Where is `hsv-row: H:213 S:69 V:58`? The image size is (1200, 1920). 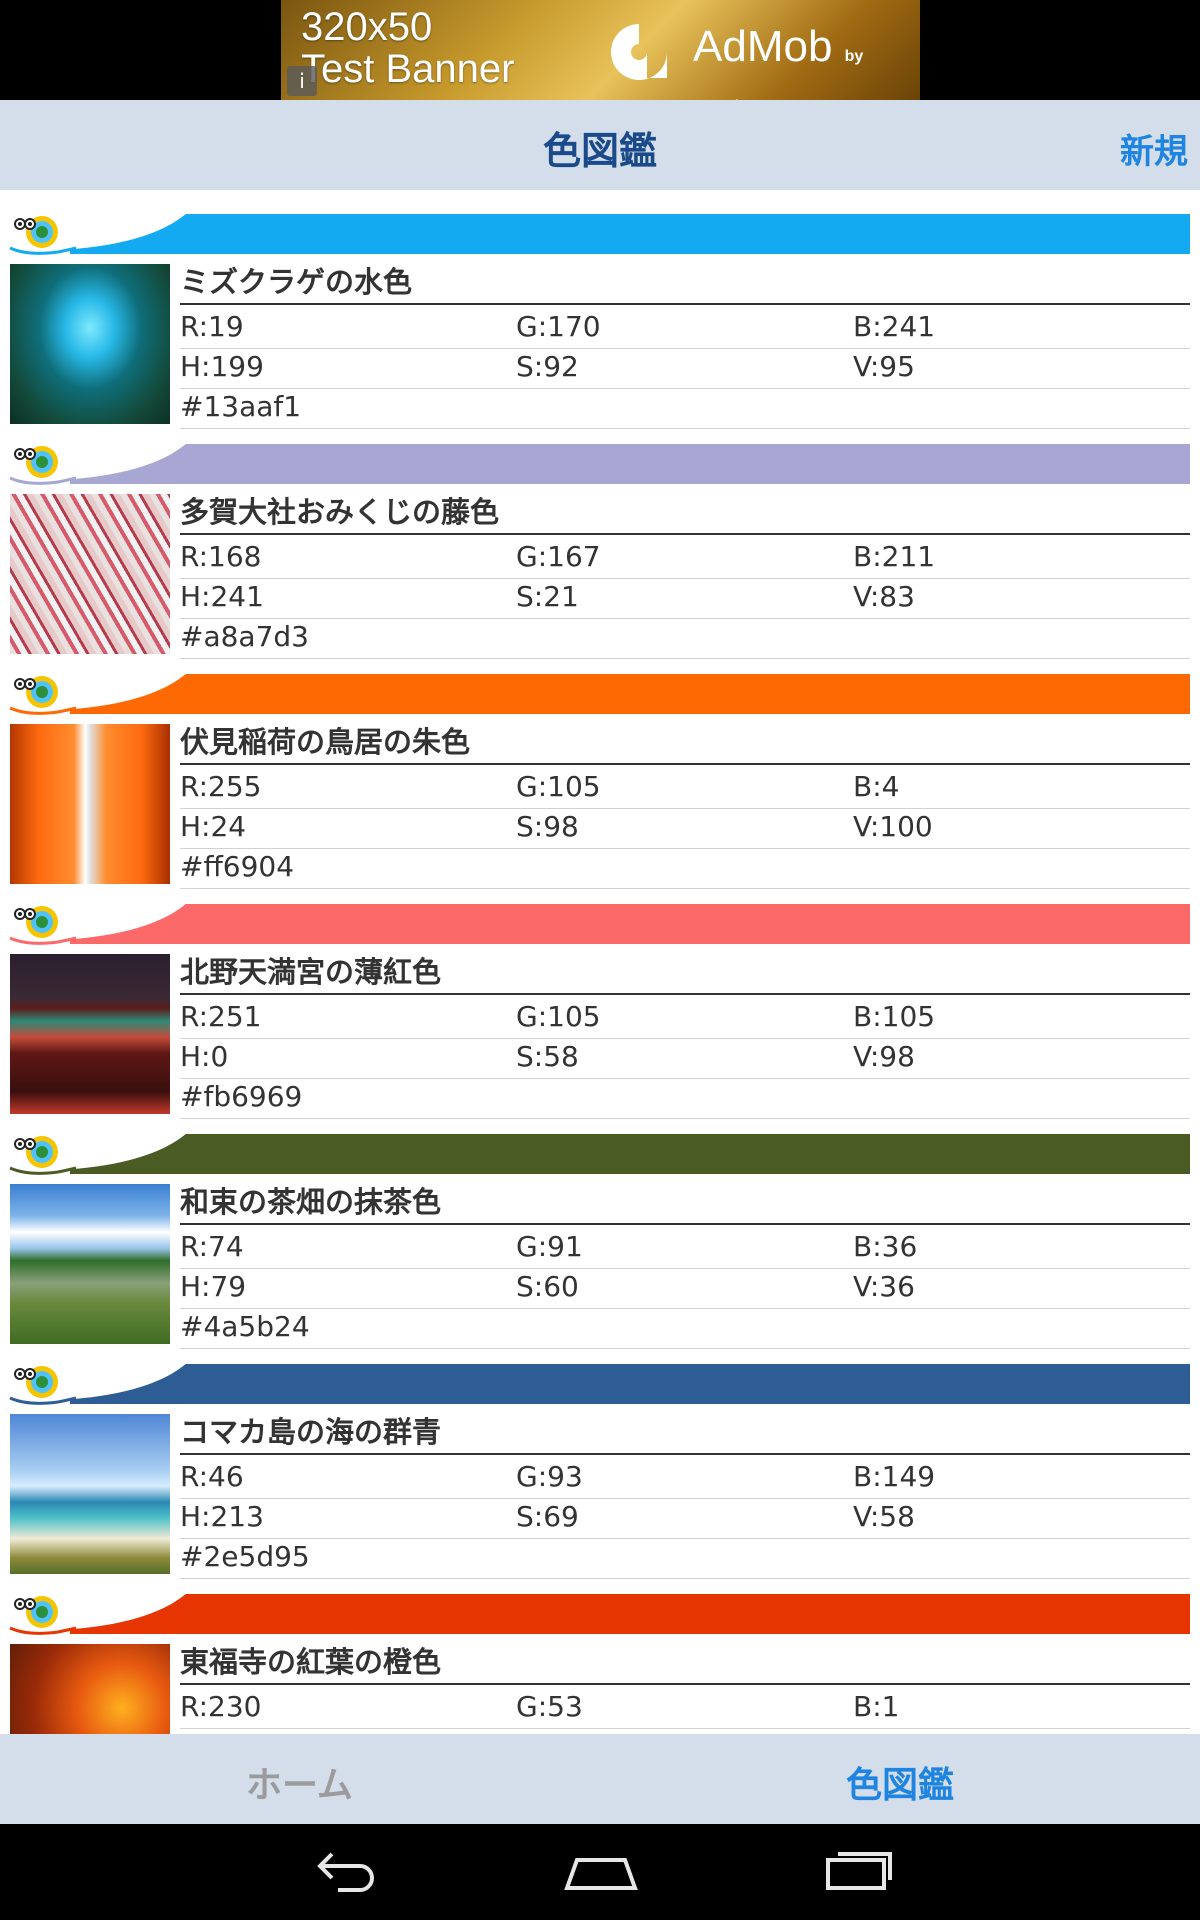 hsv-row: H:213 S:69 V:58 is located at coordinates (685, 1518).